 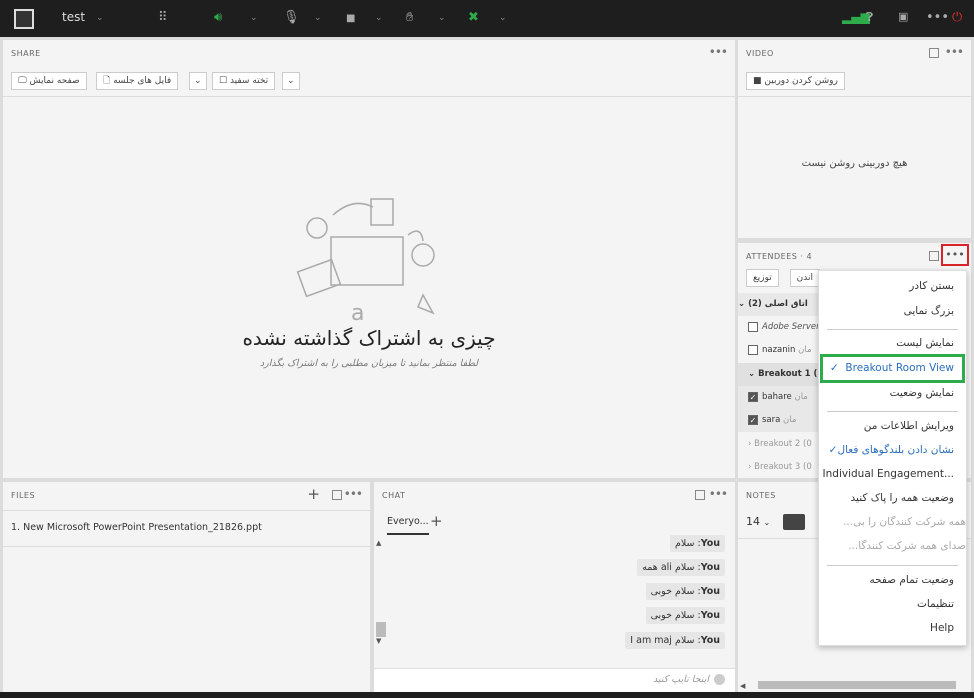 What do you see at coordinates (718, 494) in the screenshot?
I see `chat-more-icon: •••` at bounding box center [718, 494].